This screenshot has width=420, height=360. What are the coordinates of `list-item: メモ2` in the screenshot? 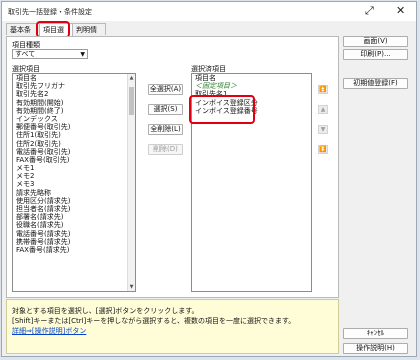 It's located at (74, 176).